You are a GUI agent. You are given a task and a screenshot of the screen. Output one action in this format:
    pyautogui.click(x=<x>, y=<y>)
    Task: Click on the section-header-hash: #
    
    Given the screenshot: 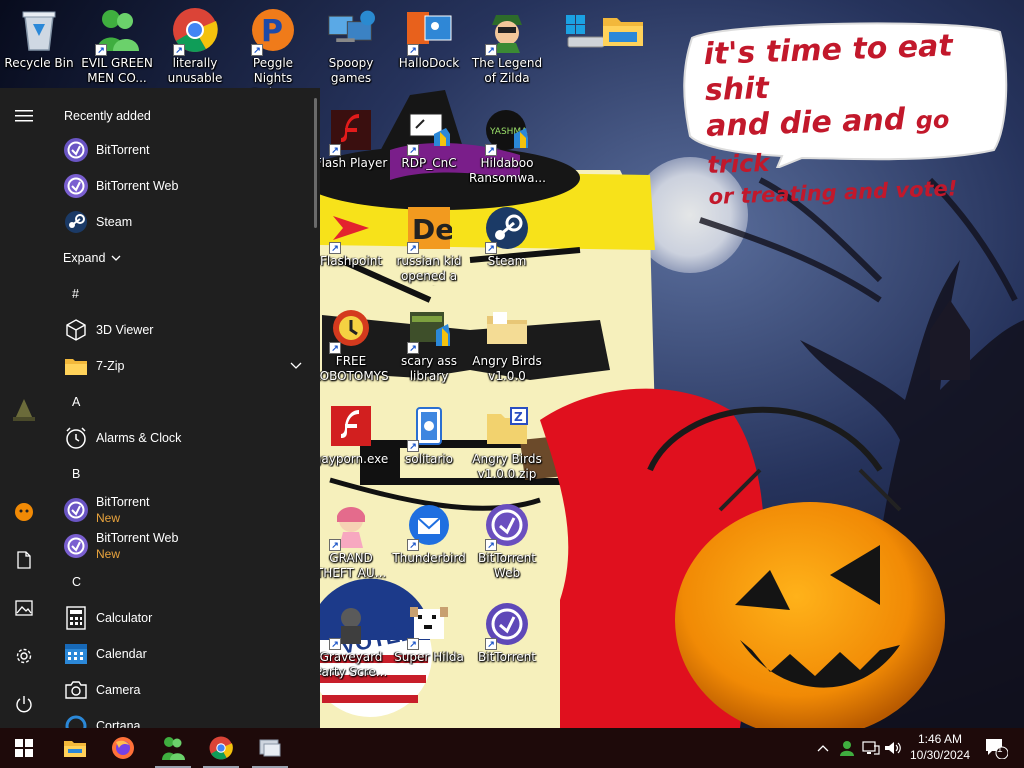 What is the action you would take?
    pyautogui.click(x=182, y=294)
    